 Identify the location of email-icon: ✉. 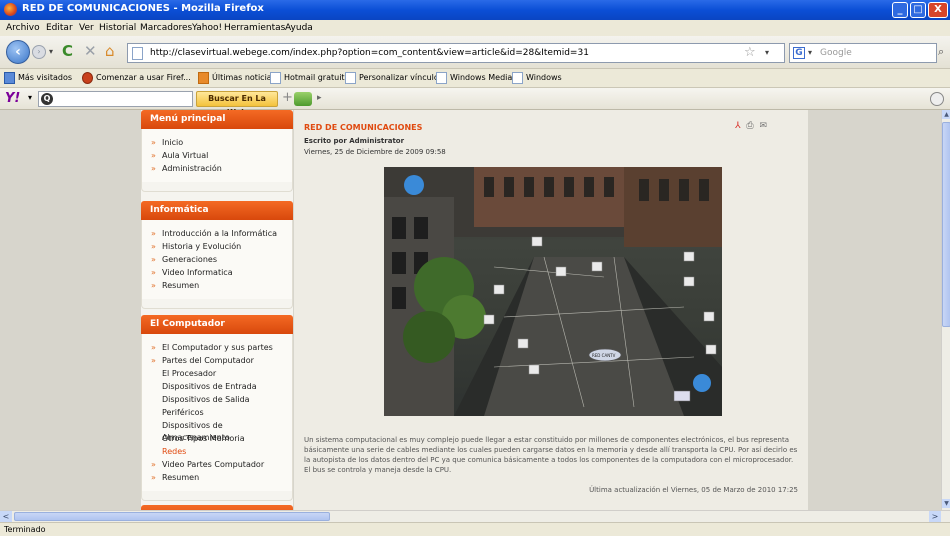
(763, 126).